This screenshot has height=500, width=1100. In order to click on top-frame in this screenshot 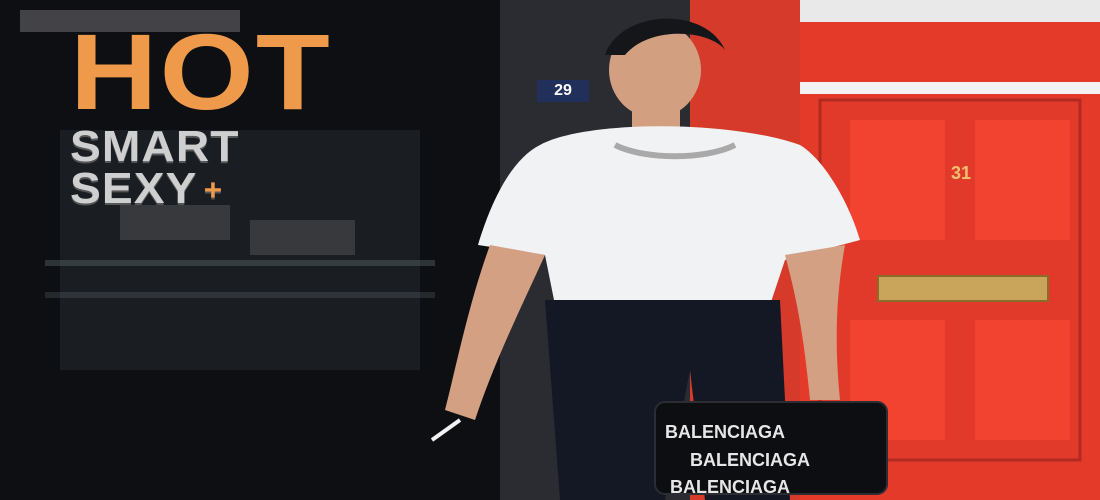, I will do `click(950, 11)`.